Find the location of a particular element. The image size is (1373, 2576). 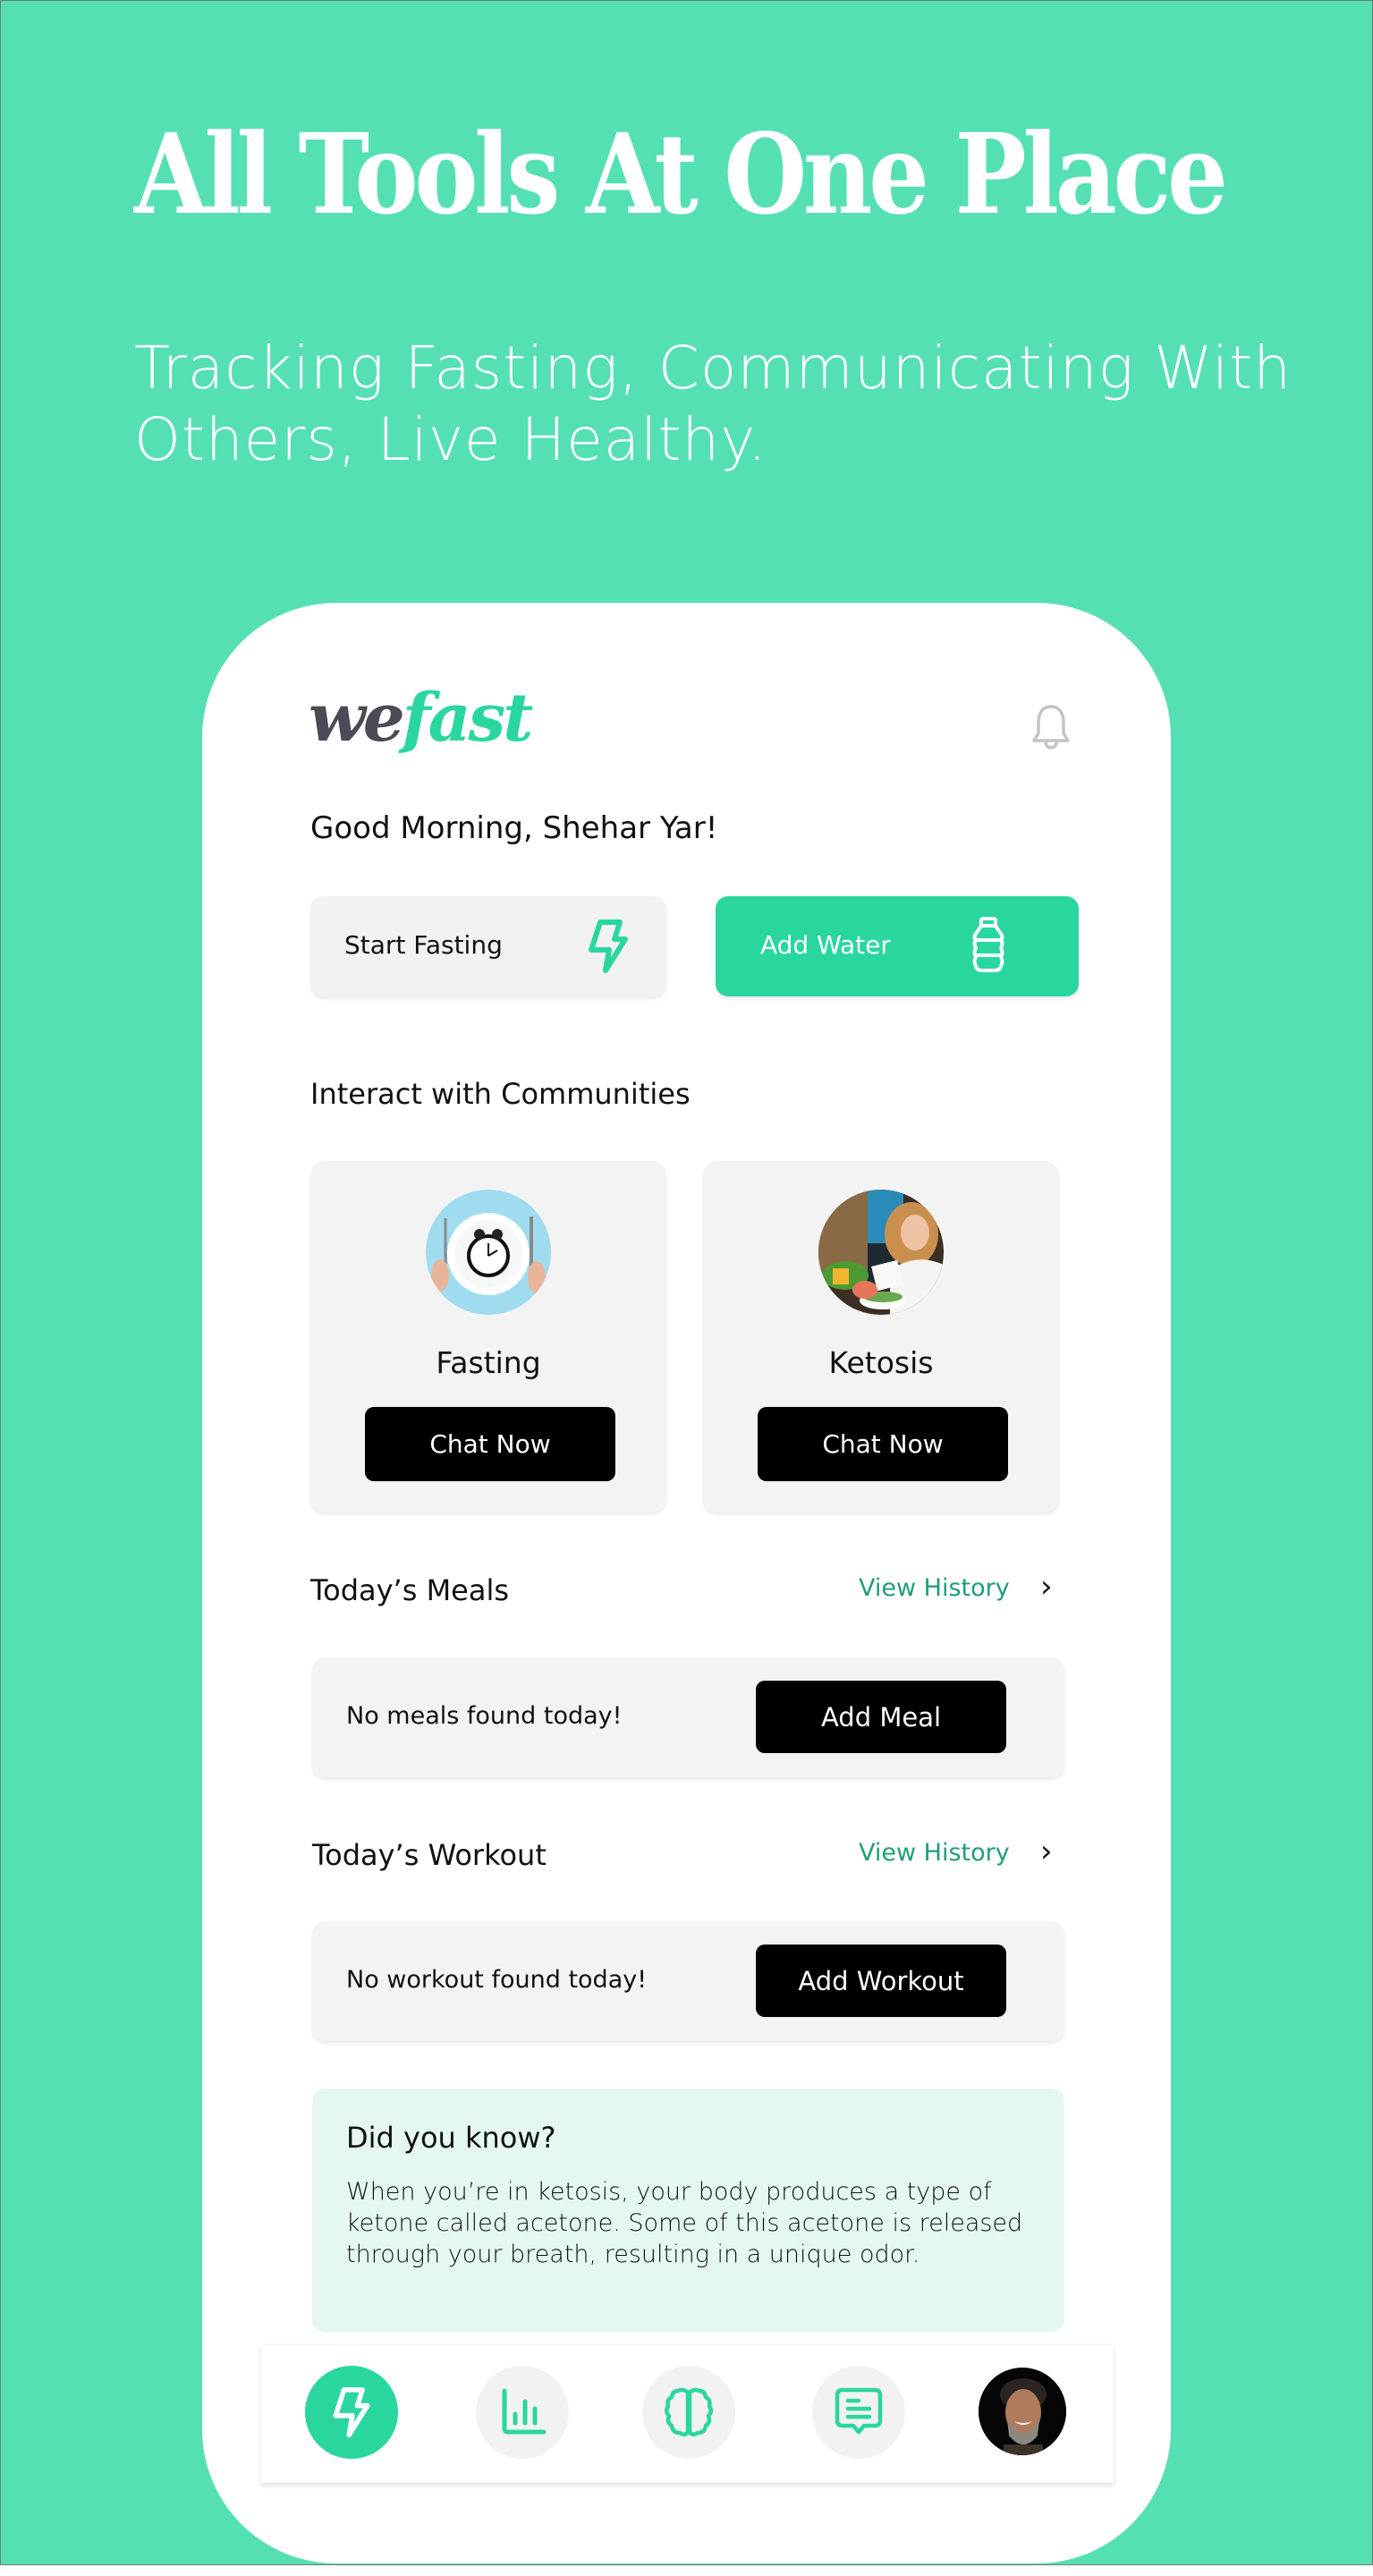

chat-now-button-ketosis: Chat Now is located at coordinates (883, 1444).